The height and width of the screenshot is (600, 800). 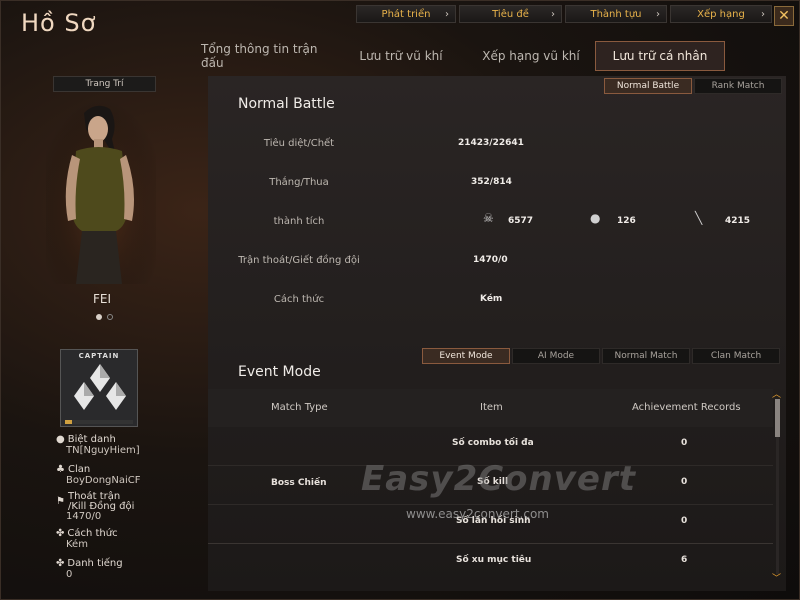 I want to click on stat-value-winloss: 352/814, so click(x=491, y=182).